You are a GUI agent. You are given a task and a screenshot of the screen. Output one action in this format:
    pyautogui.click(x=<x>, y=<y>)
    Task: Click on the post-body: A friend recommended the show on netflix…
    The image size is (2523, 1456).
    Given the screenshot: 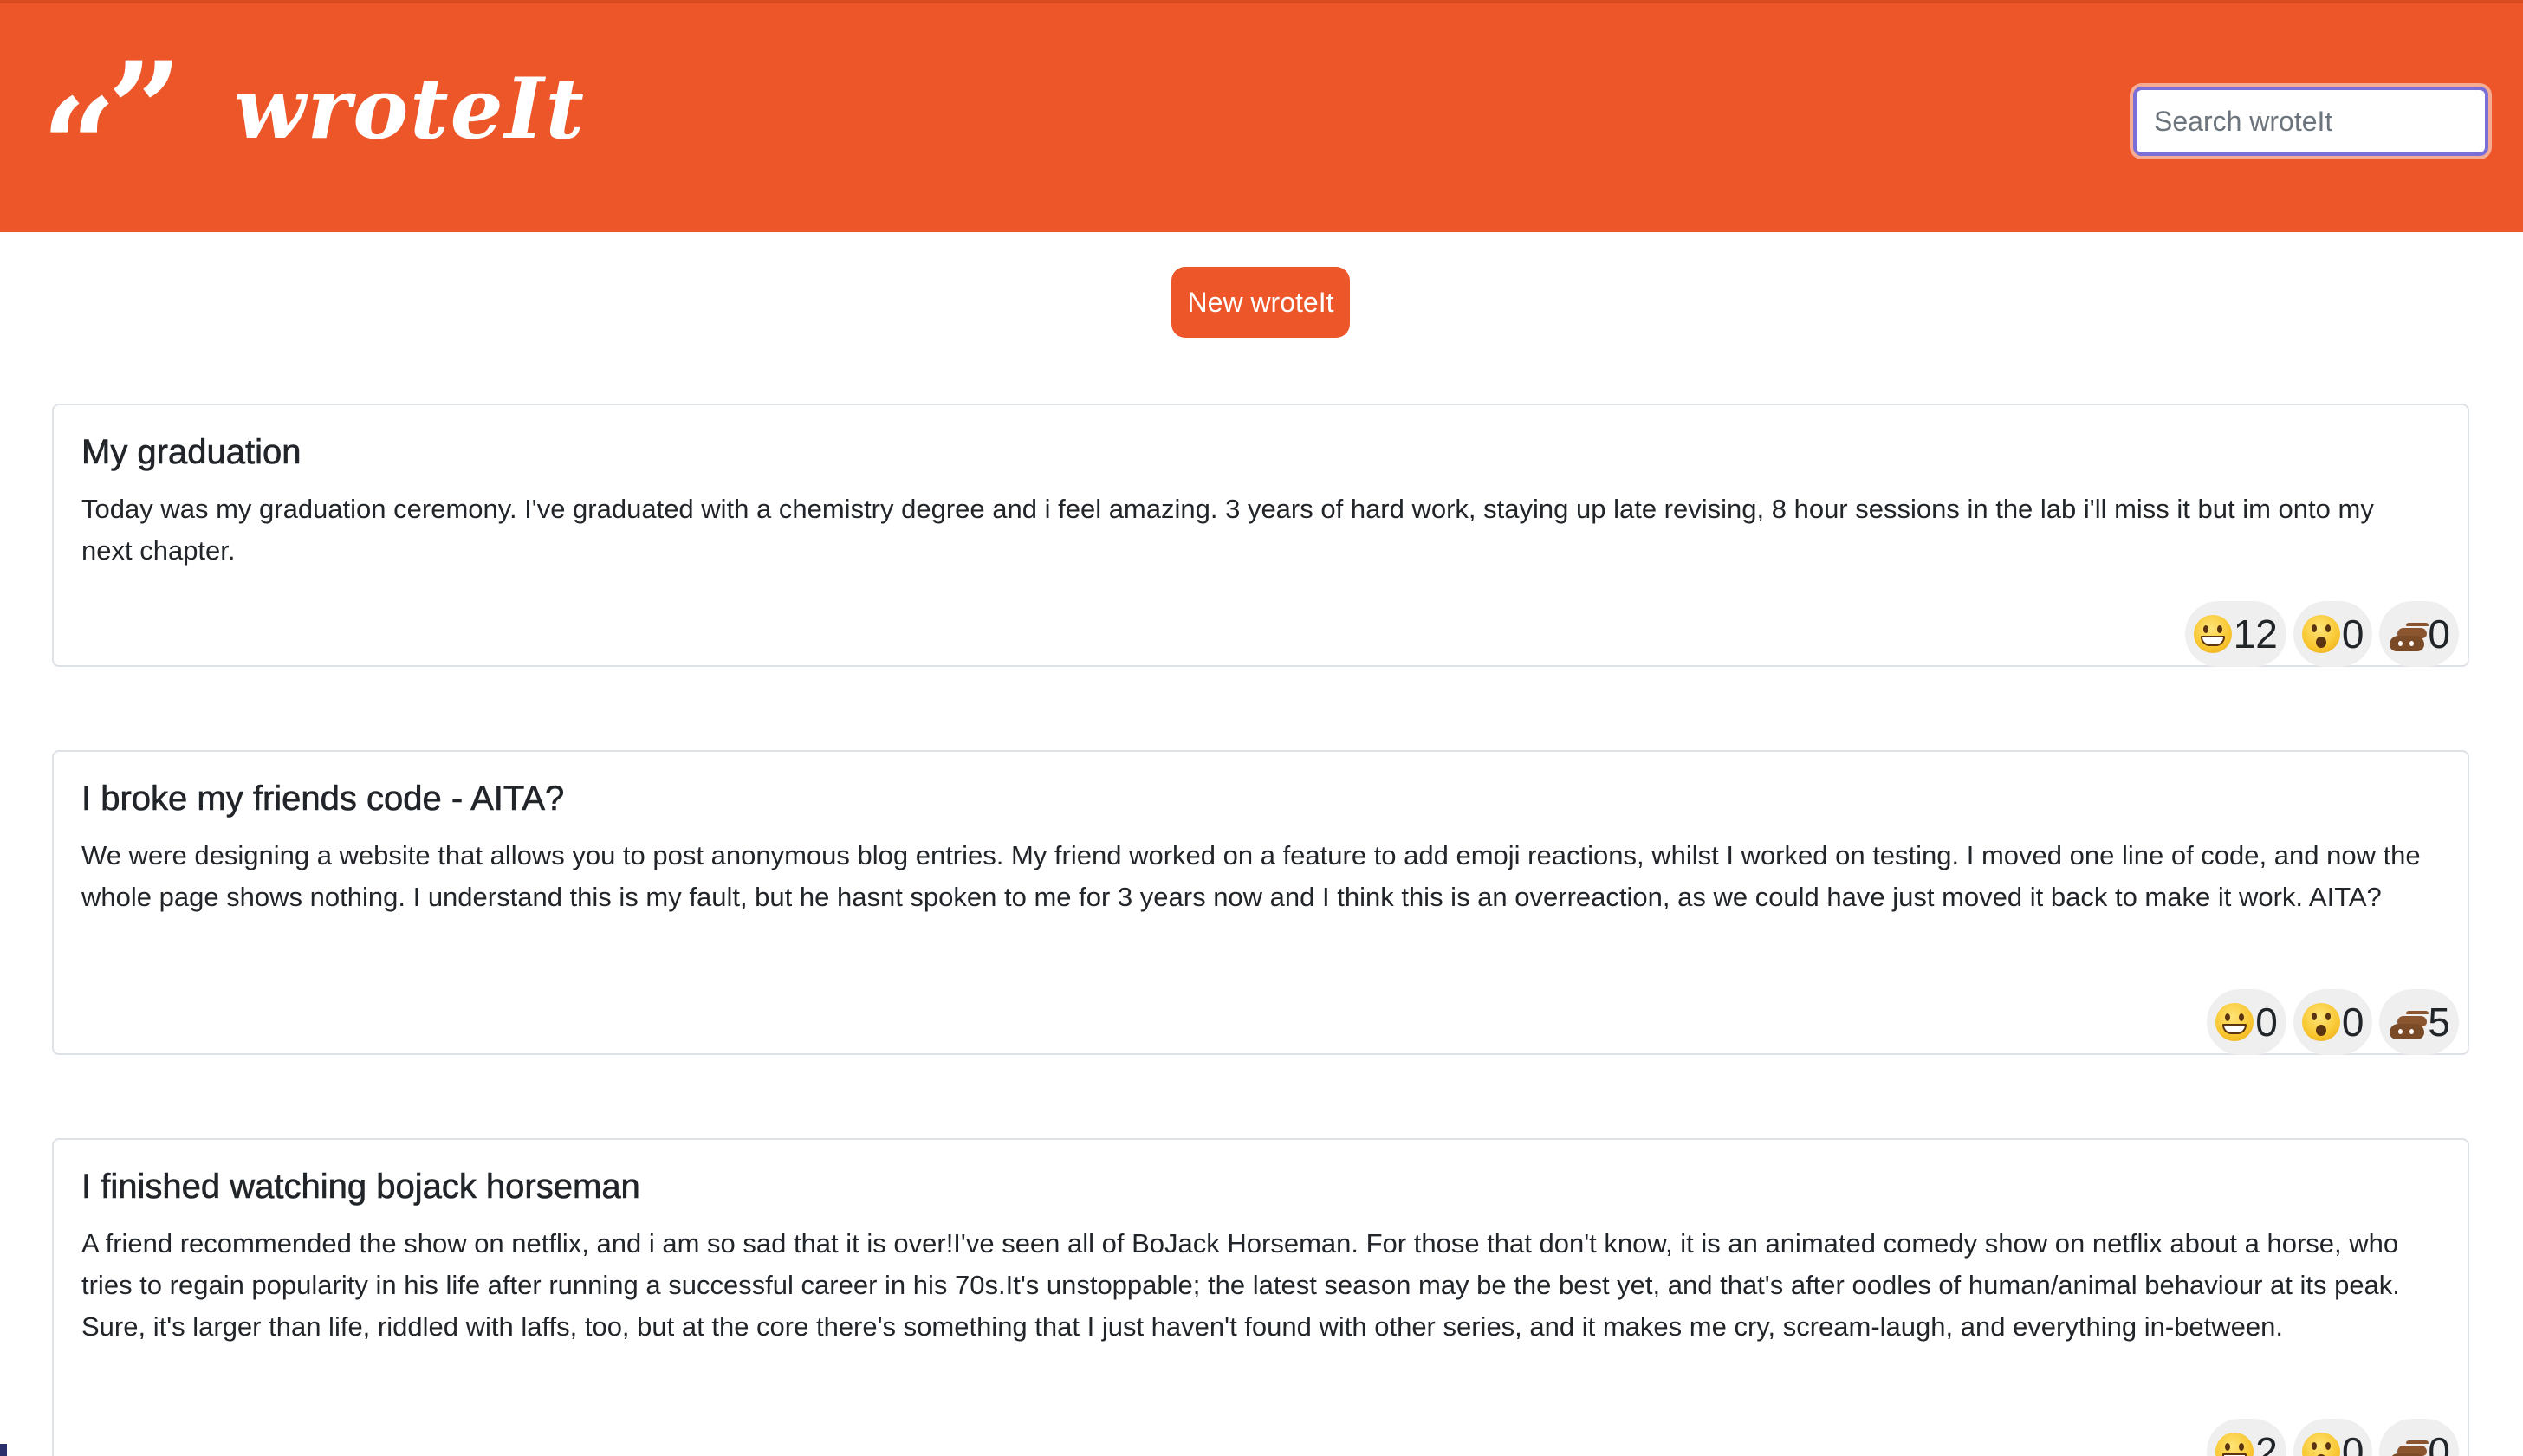 What is the action you would take?
    pyautogui.click(x=1241, y=1285)
    